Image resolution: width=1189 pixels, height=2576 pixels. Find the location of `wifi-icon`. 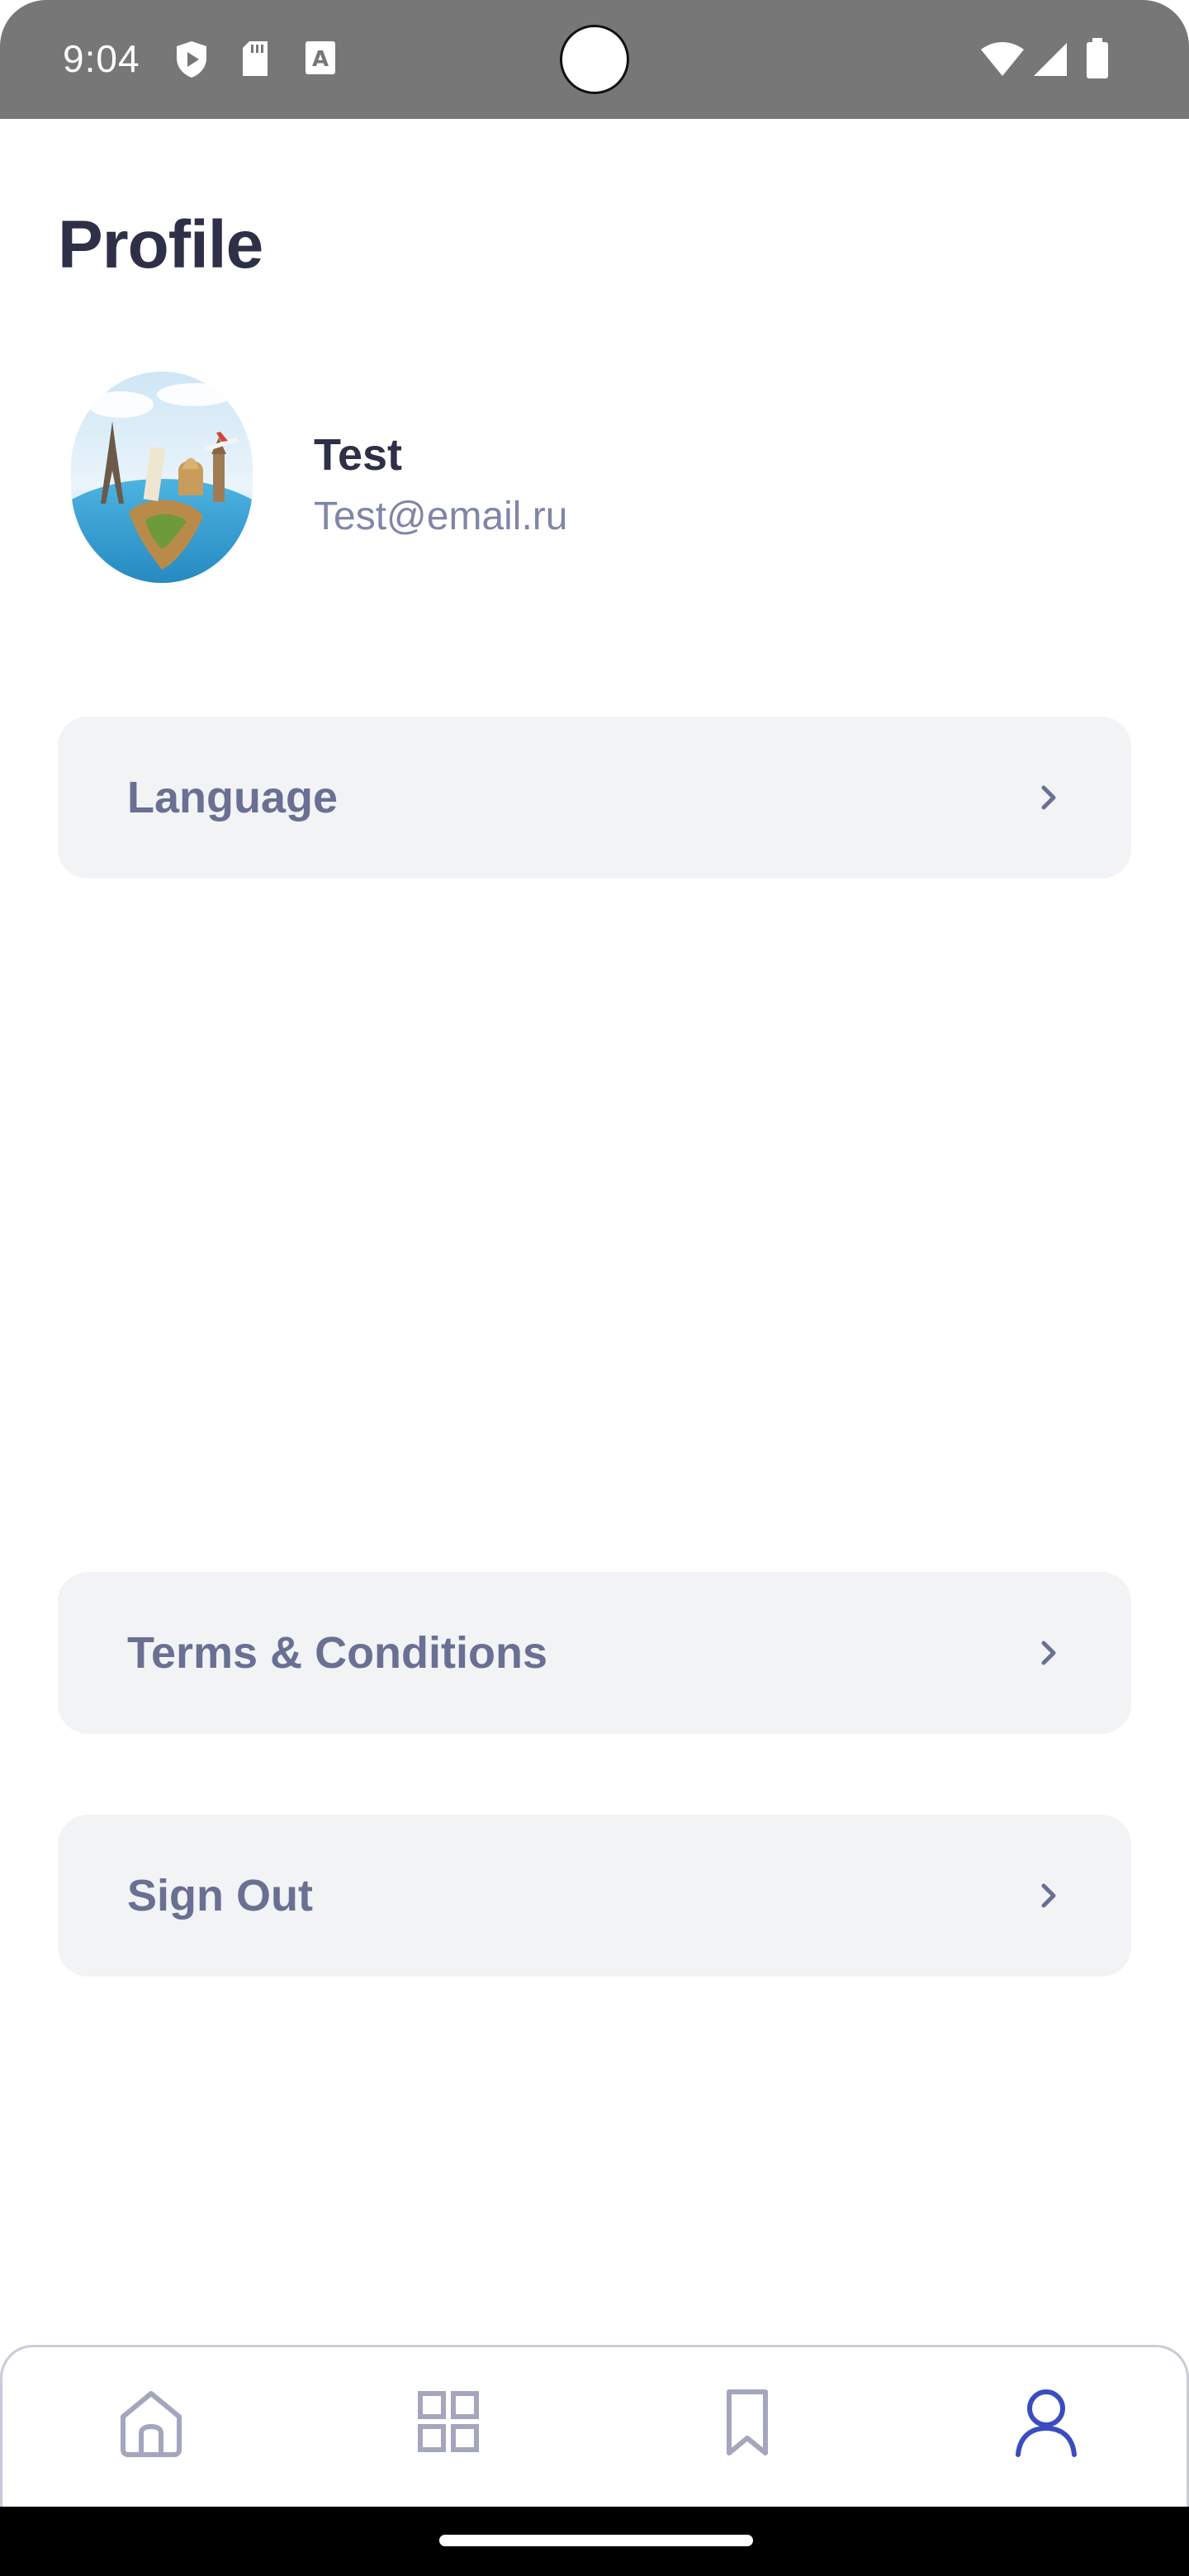

wifi-icon is located at coordinates (1002, 61).